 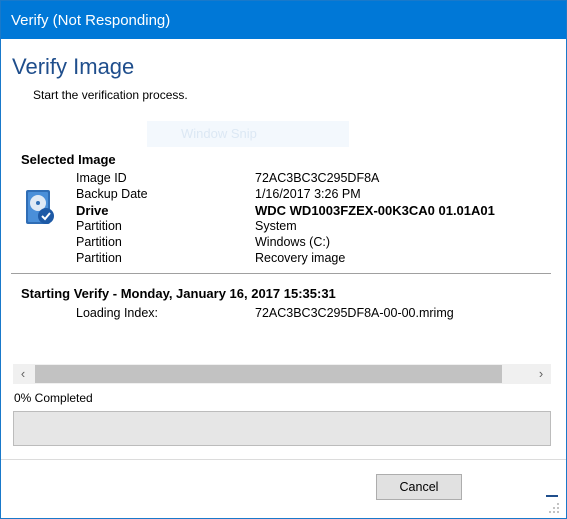 I want to click on partition-value: System, so click(x=276, y=226).